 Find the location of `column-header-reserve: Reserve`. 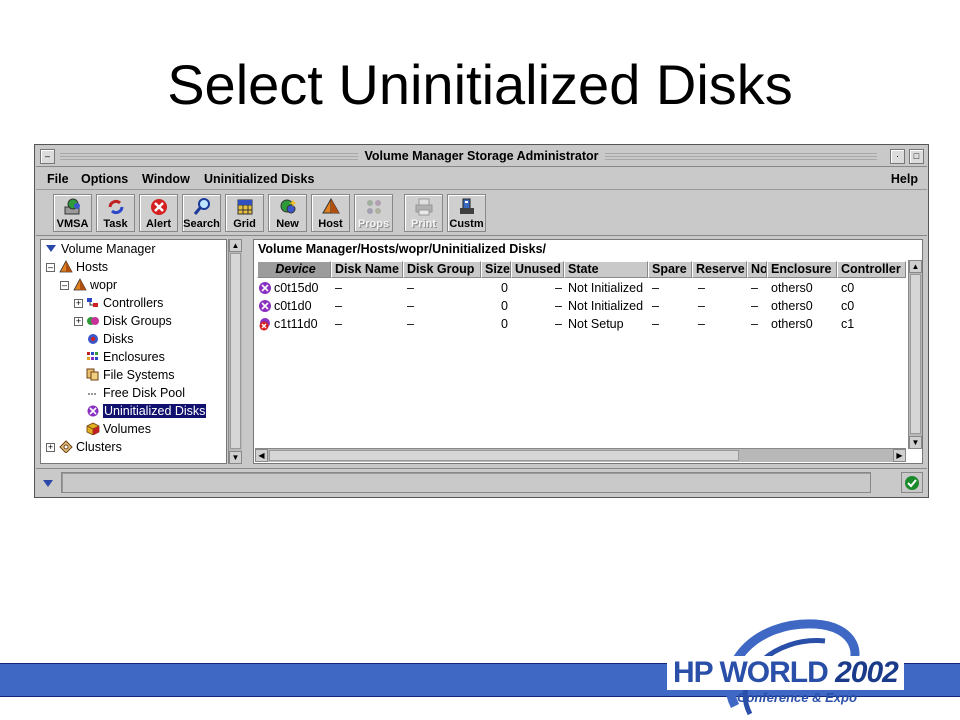

column-header-reserve: Reserve is located at coordinates (719, 269).